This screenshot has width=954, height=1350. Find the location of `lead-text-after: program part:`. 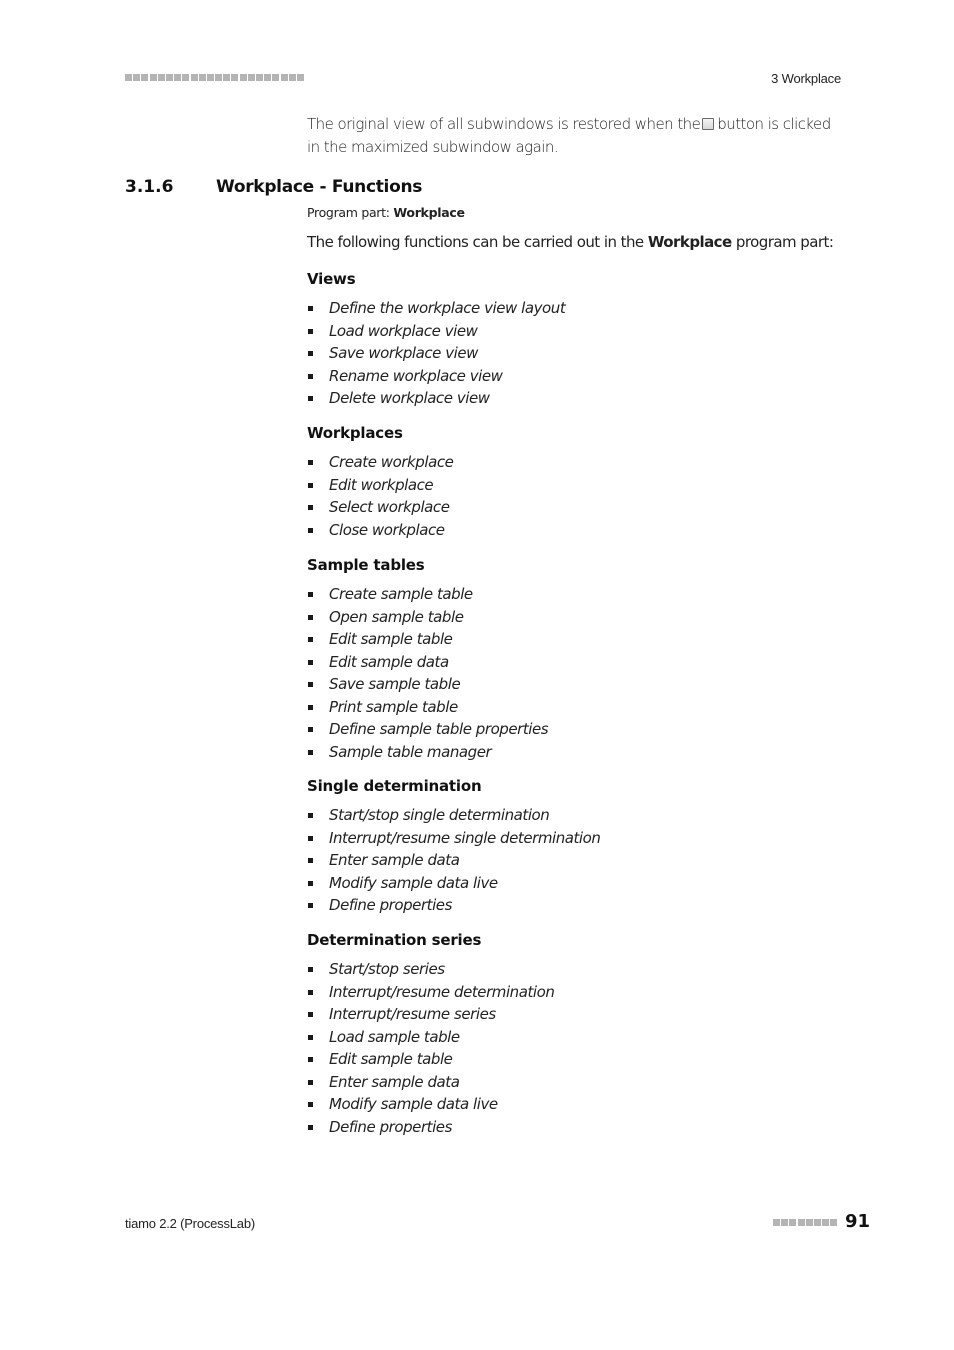

lead-text-after: program part: is located at coordinates (784, 242).